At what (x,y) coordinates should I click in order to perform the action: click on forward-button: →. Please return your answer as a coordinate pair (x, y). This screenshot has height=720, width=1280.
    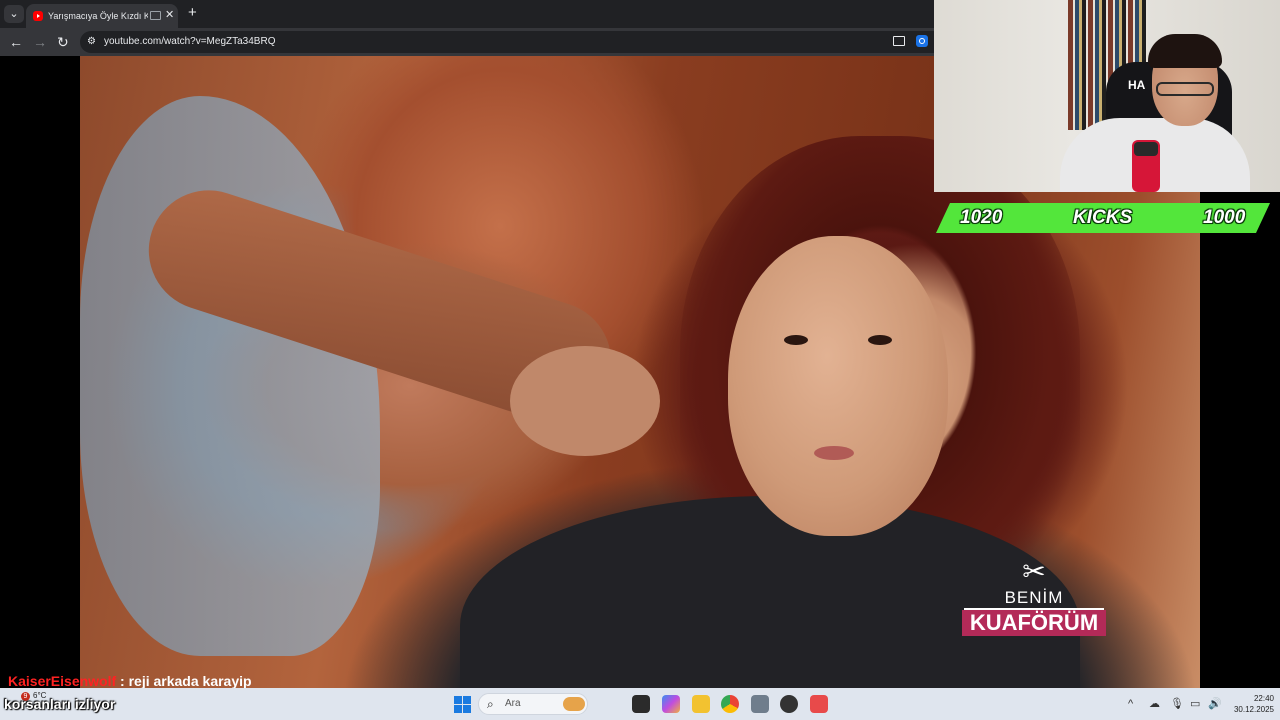
    Looking at the image, I should click on (40, 42).